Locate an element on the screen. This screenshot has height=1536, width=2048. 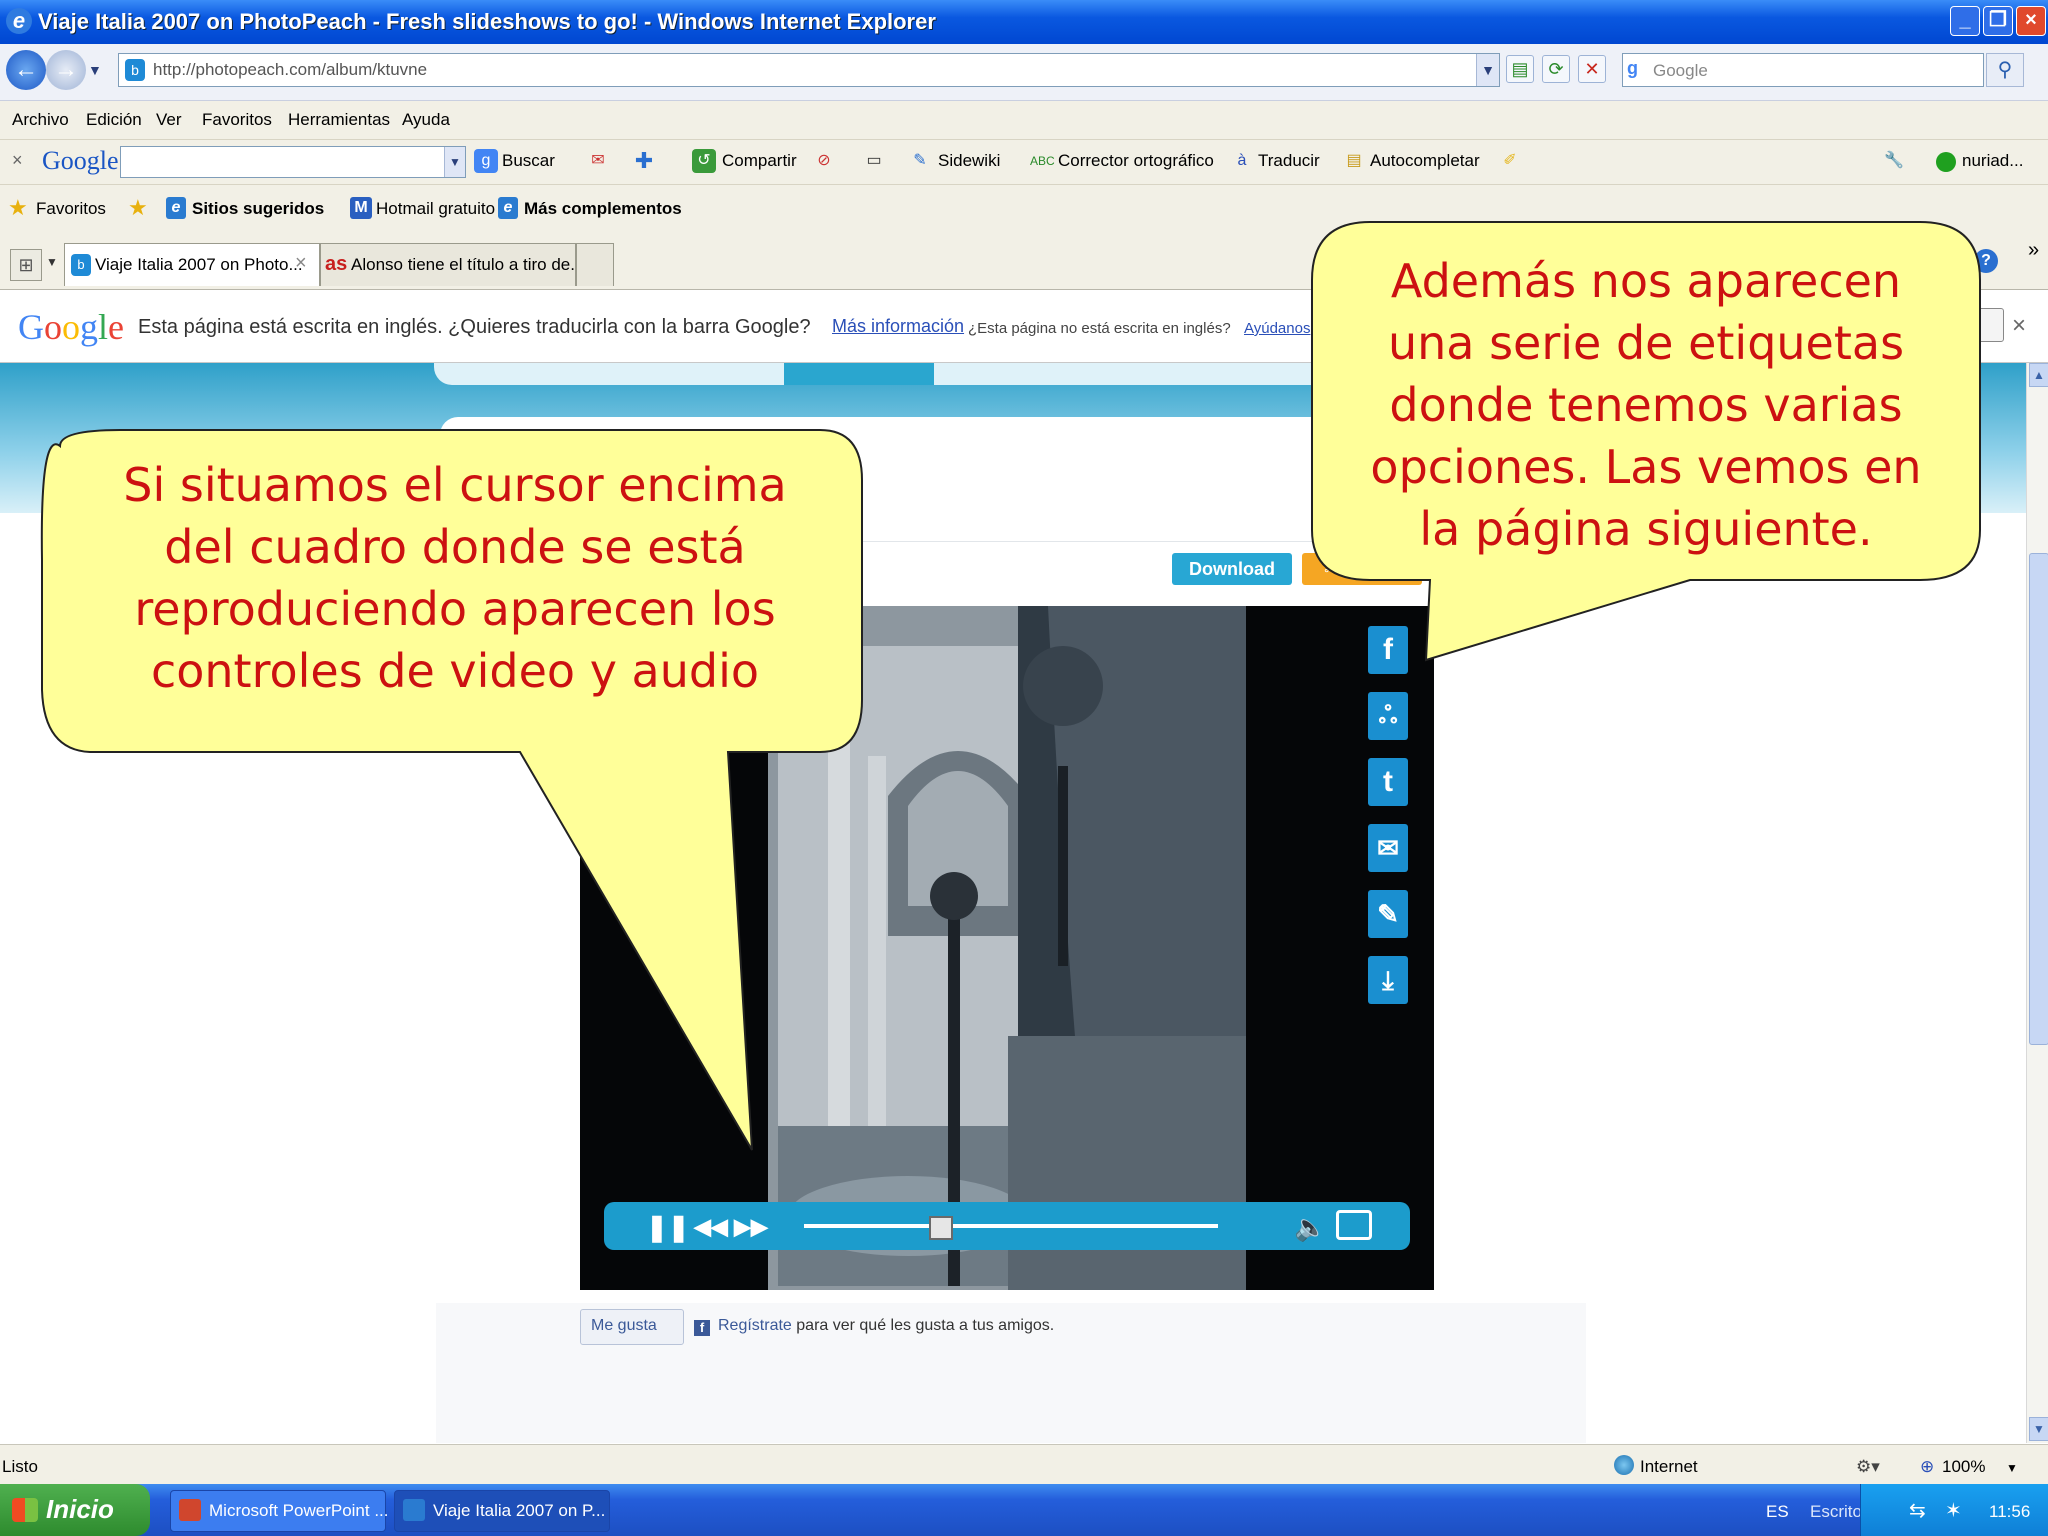
language-indicator: ES is located at coordinates (1777, 1512).